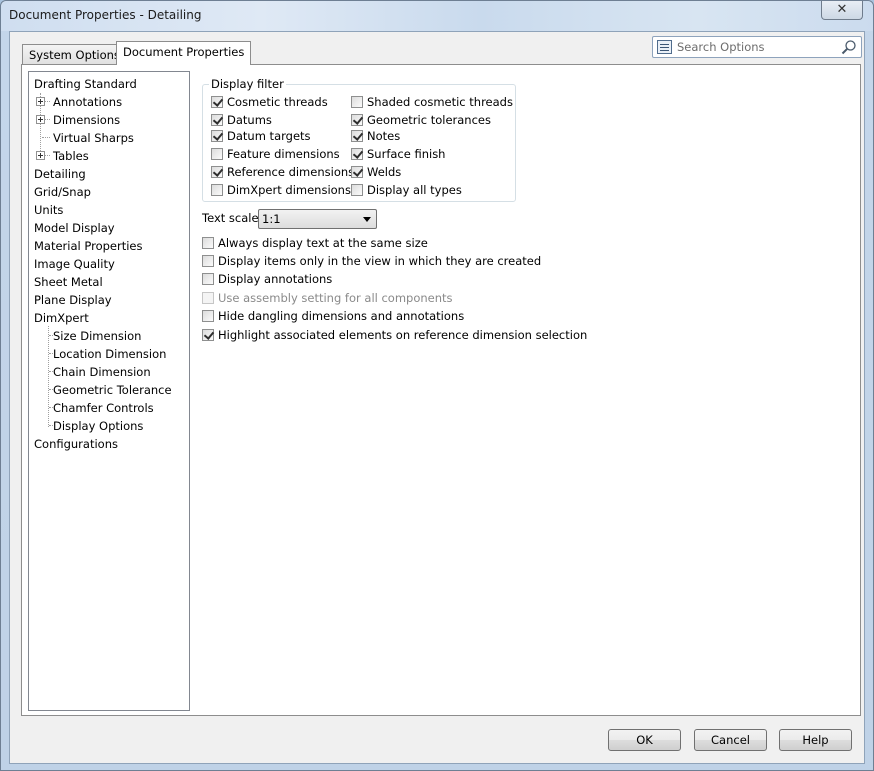  What do you see at coordinates (40, 101) in the screenshot?
I see `expand-annotations-icon` at bounding box center [40, 101].